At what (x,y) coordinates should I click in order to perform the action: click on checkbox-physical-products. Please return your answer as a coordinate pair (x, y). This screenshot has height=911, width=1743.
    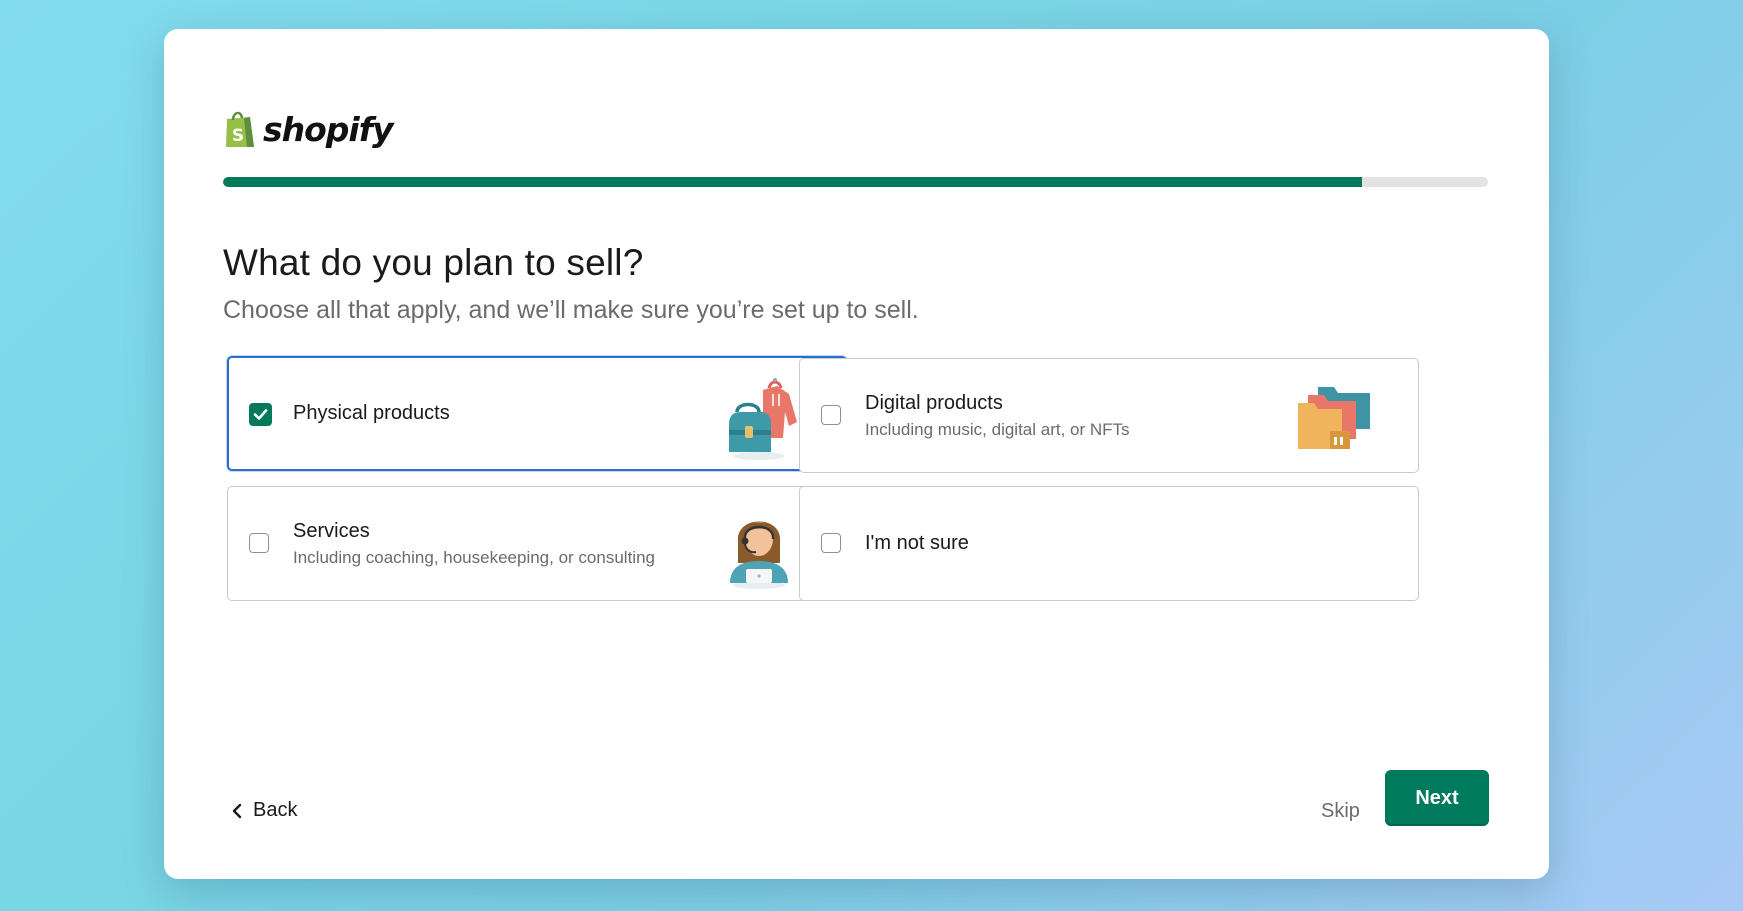
    Looking at the image, I should click on (260, 414).